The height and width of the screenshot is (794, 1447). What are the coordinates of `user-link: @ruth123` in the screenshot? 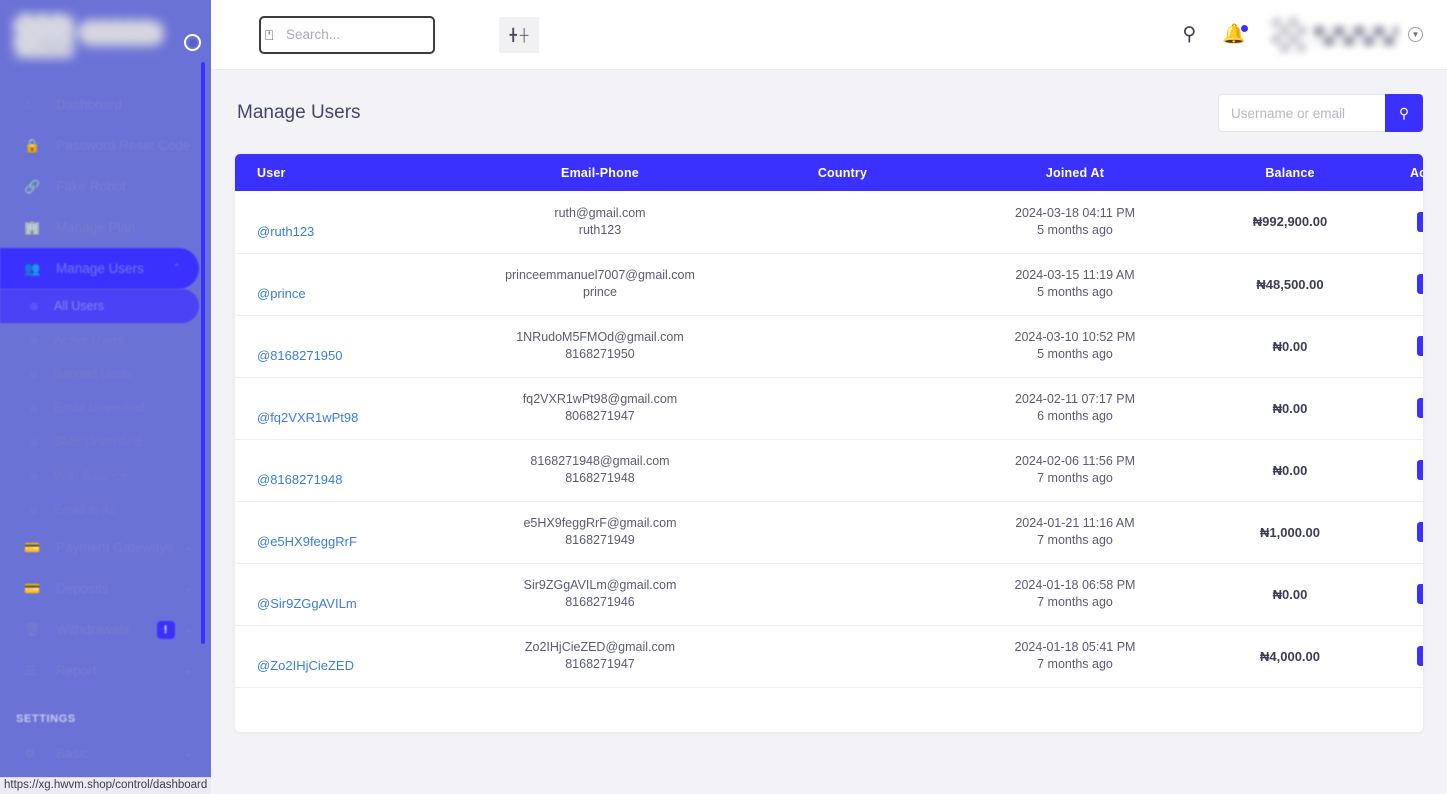 It's located at (285, 231).